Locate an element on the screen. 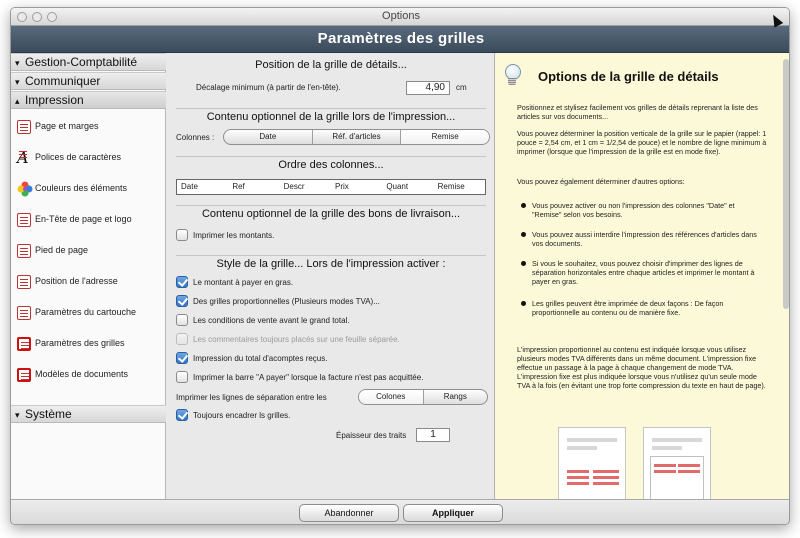 This screenshot has width=800, height=538. page-icon is located at coordinates (24, 127).